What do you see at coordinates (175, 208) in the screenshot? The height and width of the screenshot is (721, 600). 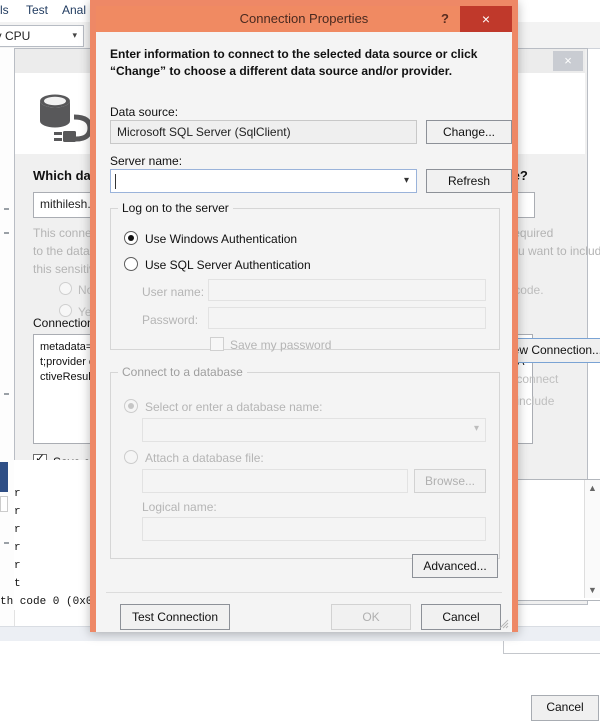 I see `logon-group-title: Log on to the server` at bounding box center [175, 208].